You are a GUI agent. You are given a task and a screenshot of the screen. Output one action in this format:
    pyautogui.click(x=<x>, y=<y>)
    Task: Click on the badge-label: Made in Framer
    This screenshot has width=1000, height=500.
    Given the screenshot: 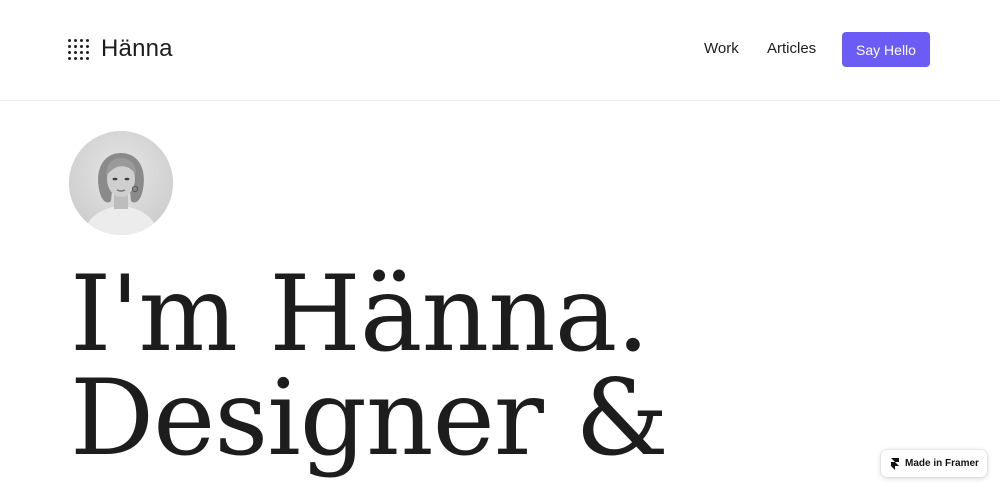 What is the action you would take?
    pyautogui.click(x=942, y=463)
    